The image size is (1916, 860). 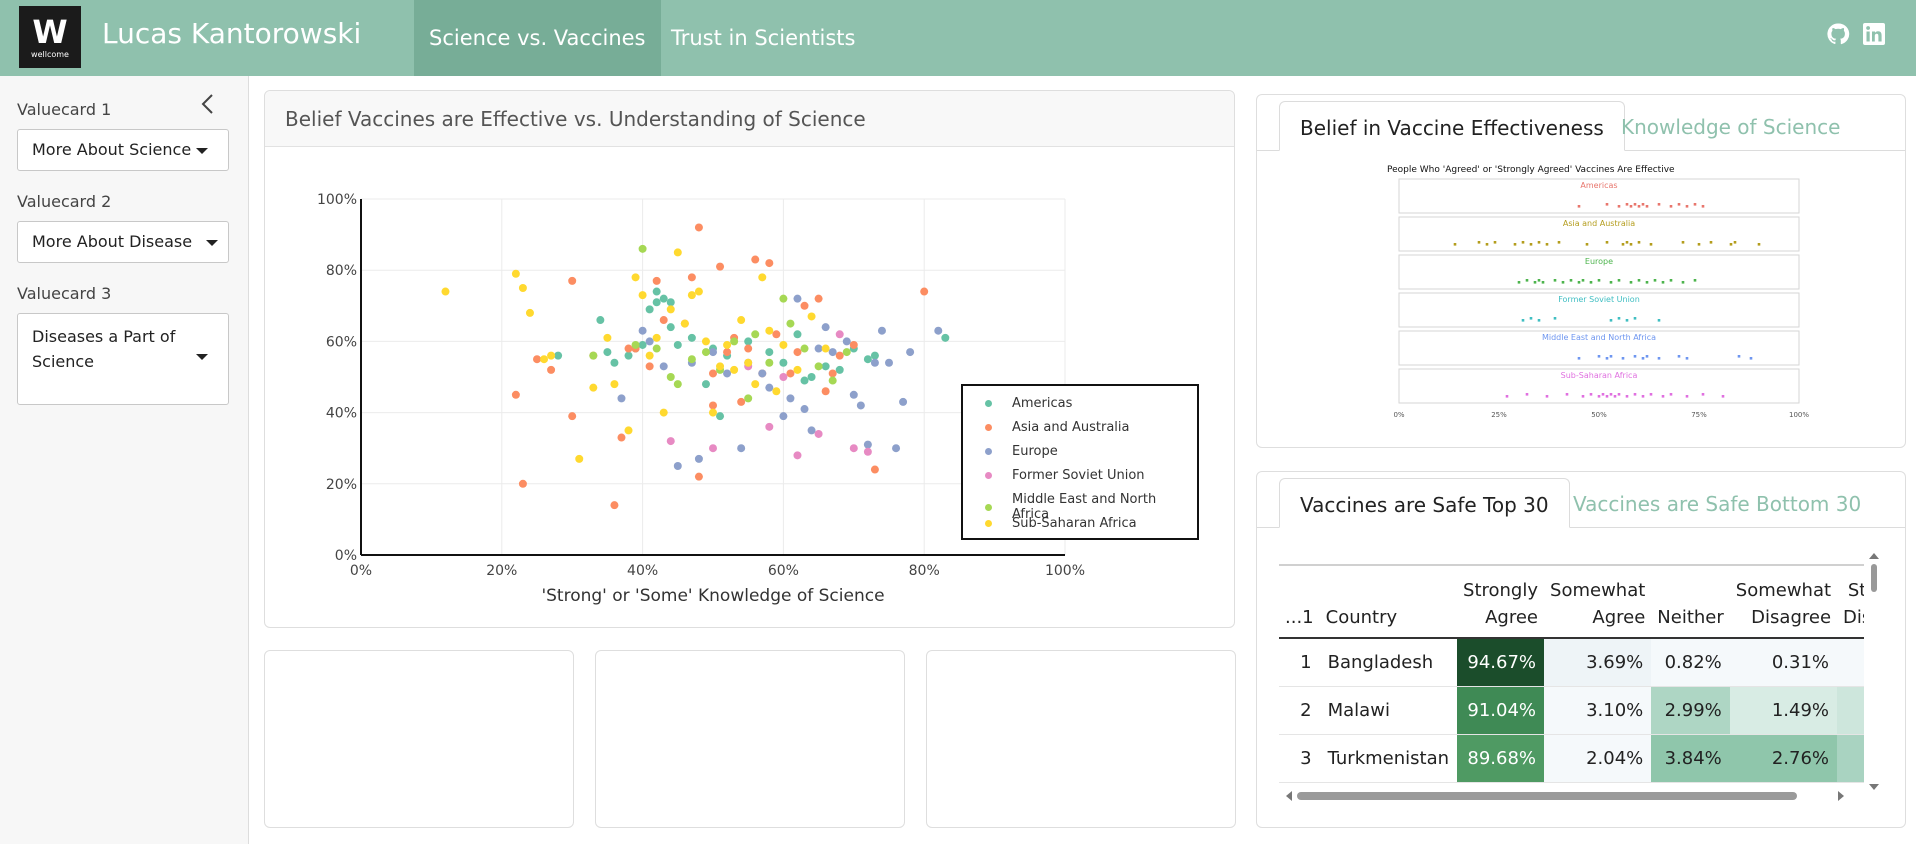 I want to click on table-row: 3Turkmenistan89.68%2.04%3.84%2.76%1.68%, so click(x=1571, y=758).